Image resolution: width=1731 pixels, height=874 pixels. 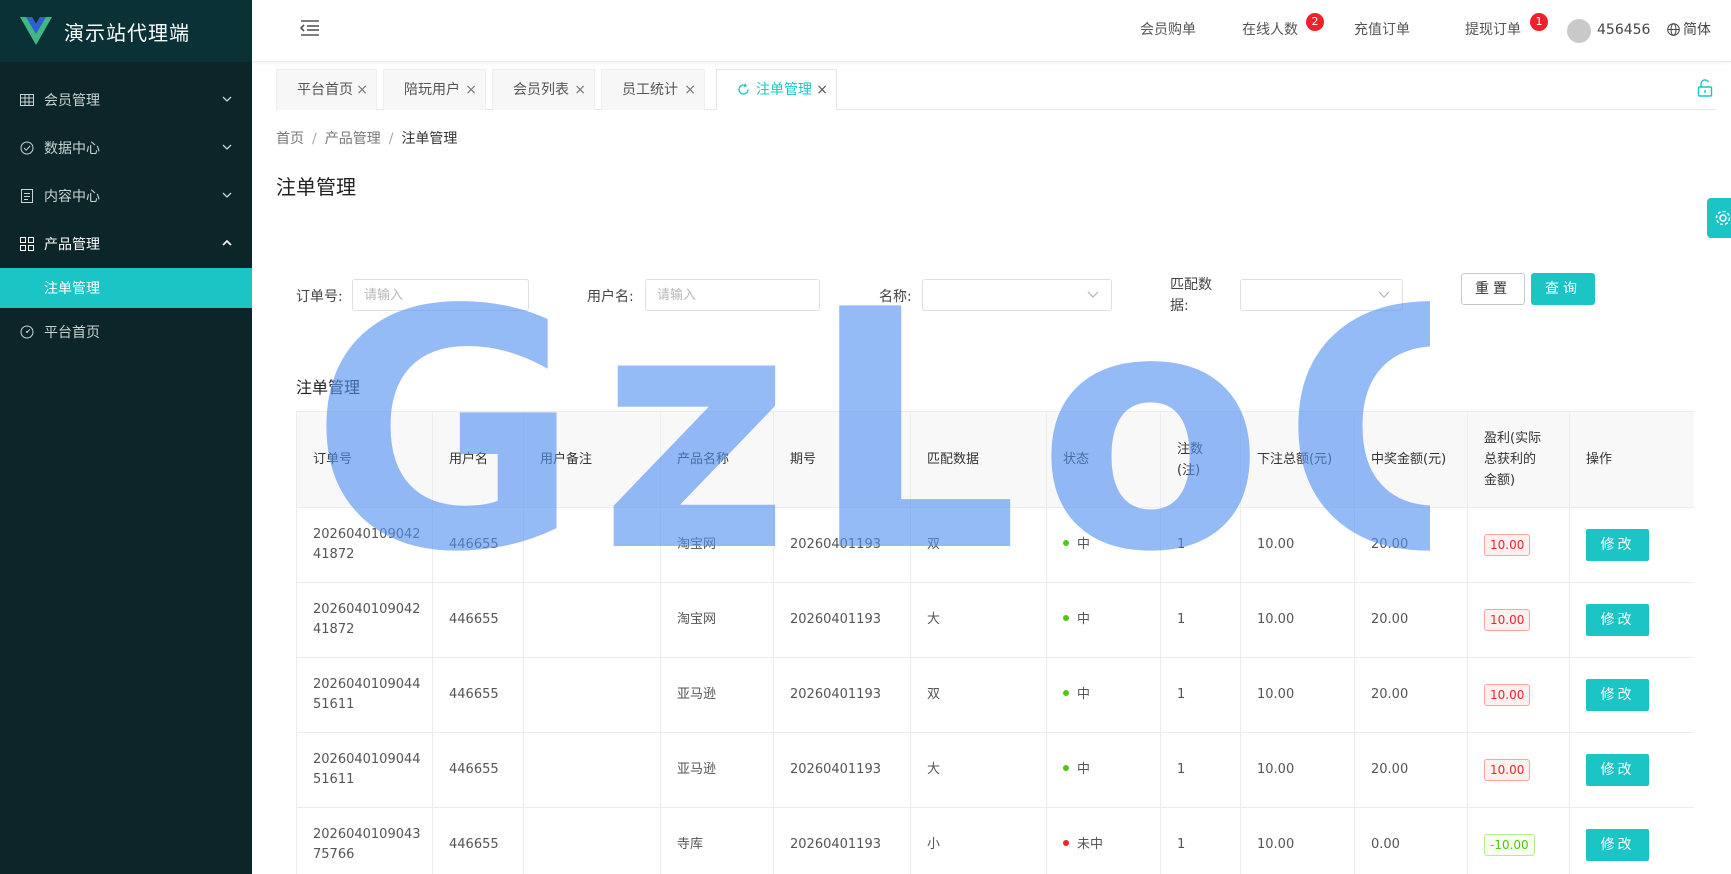 I want to click on check-circle-icon, so click(x=27, y=148).